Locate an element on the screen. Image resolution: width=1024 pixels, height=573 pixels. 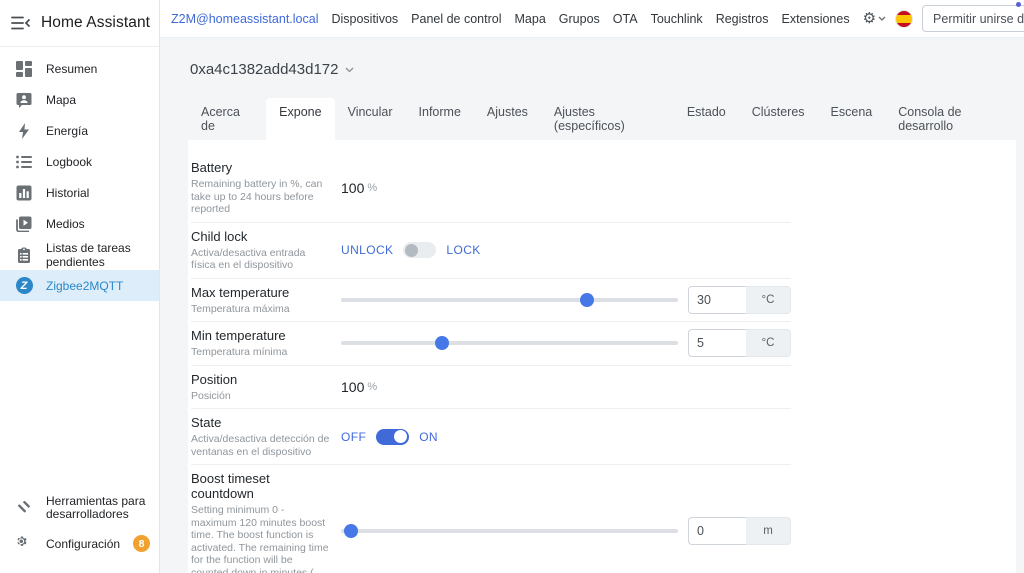
toggle-off-label: OFF is located at coordinates (354, 436).